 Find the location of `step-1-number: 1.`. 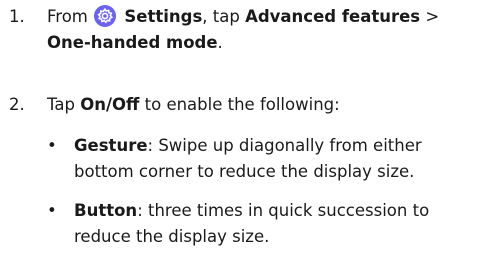

step-1-number: 1. is located at coordinates (17, 16).